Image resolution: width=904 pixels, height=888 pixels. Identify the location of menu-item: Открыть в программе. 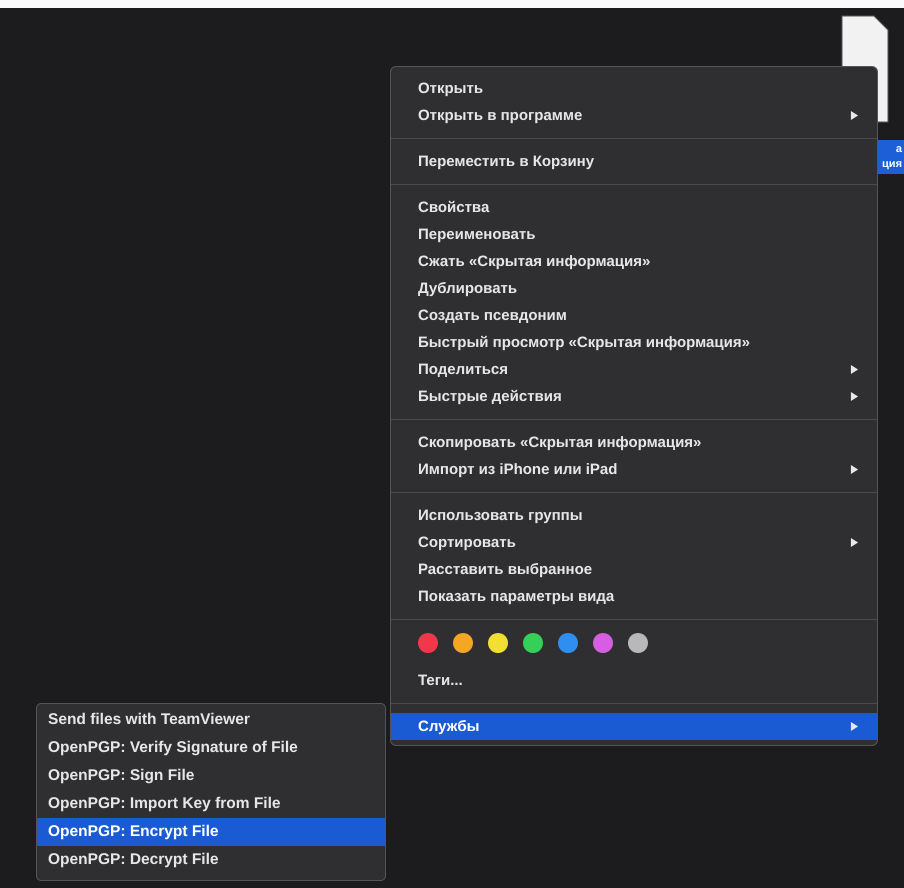
(634, 115).